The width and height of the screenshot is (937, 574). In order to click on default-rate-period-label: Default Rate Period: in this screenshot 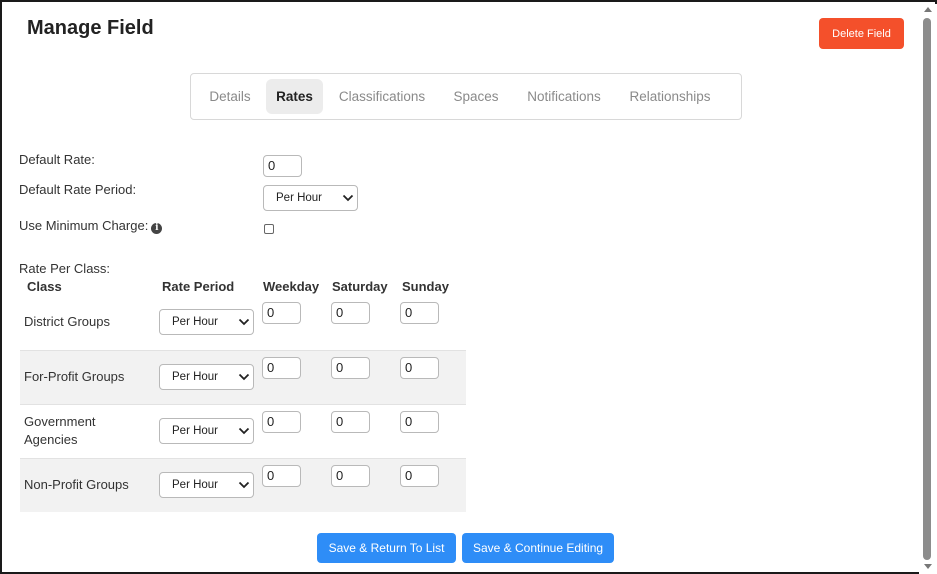, I will do `click(78, 189)`.